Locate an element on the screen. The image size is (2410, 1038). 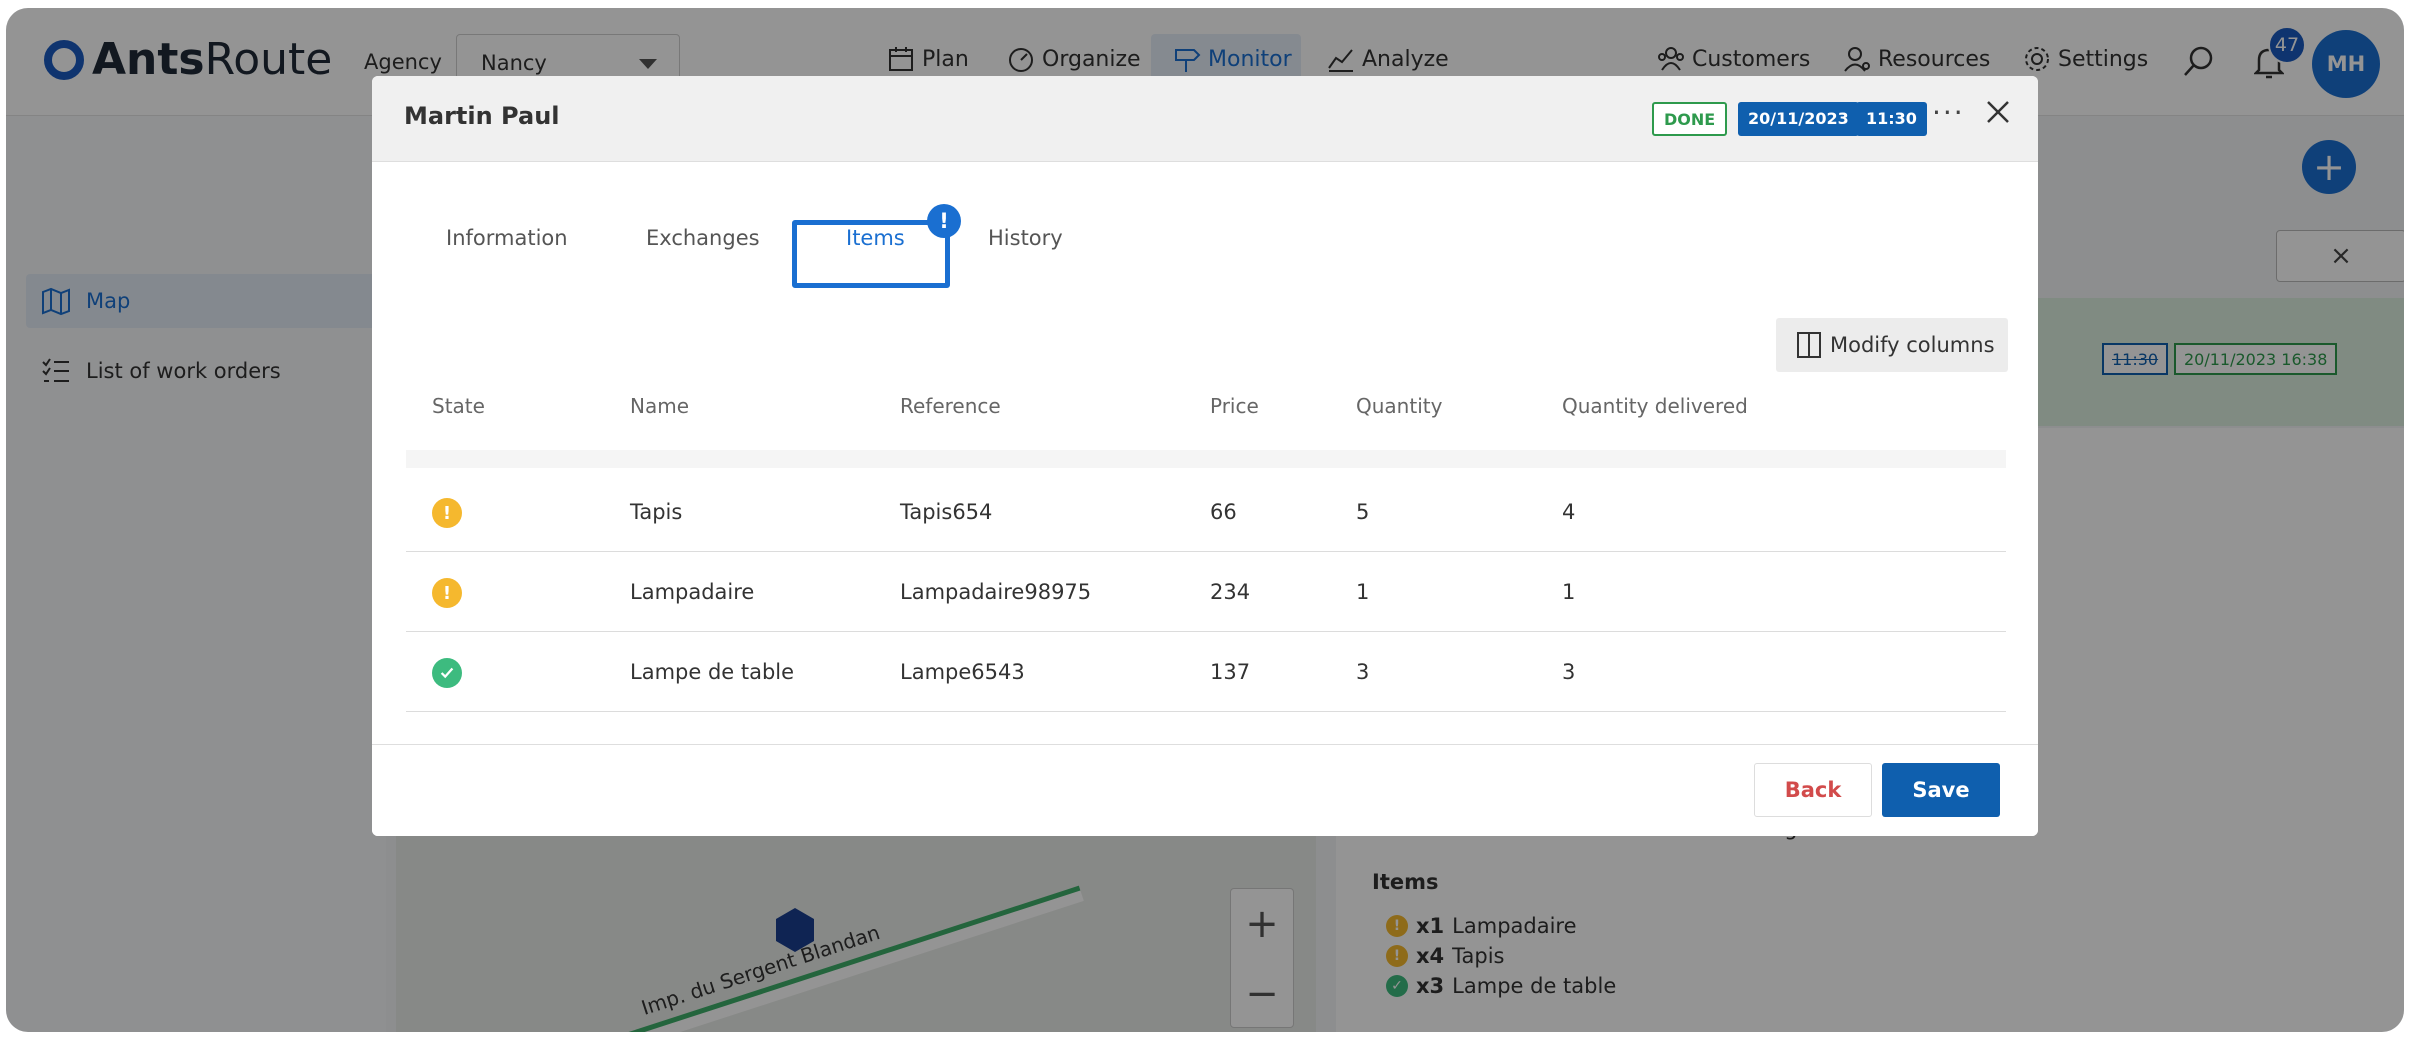
cell-price: 66 is located at coordinates (1223, 512).